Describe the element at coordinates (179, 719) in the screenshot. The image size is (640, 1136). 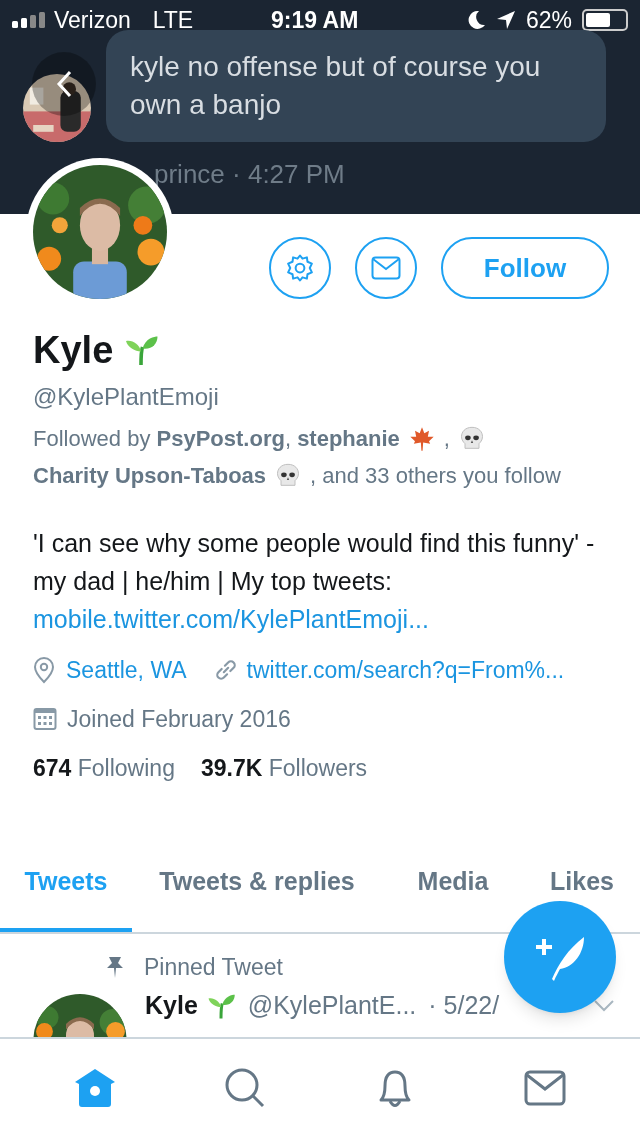
I see `join-date: Joined February 2016` at that location.